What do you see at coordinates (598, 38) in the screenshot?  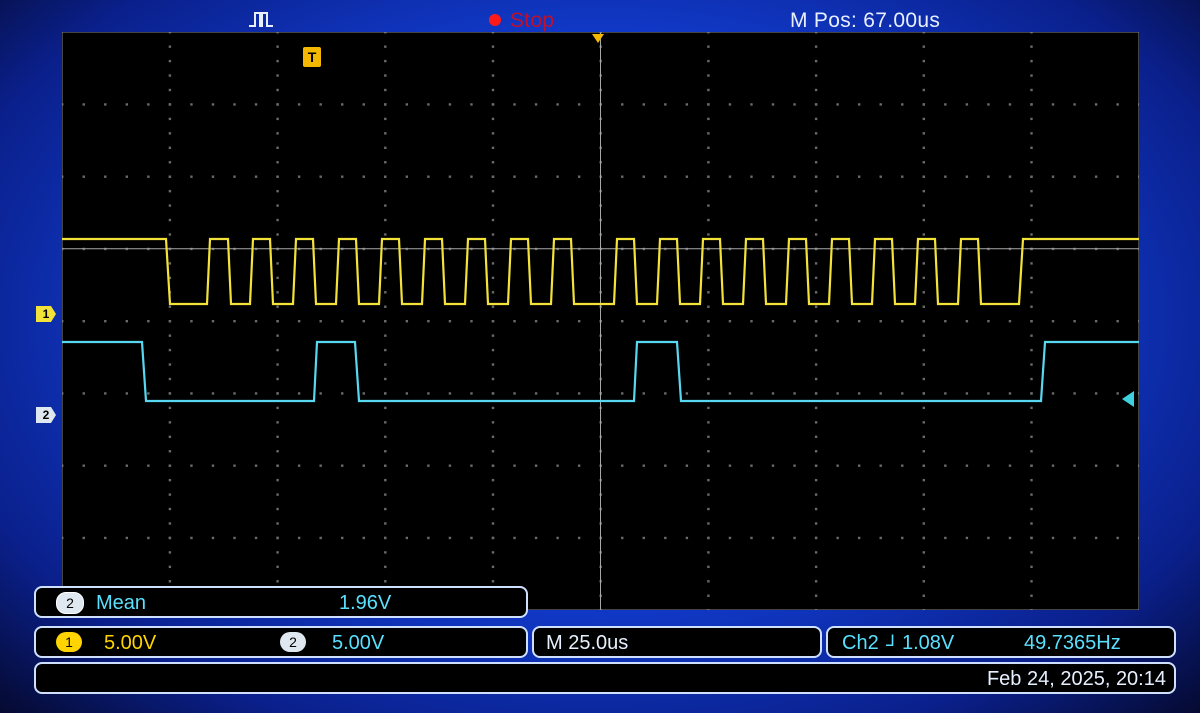 I see `trigger-position-marker` at bounding box center [598, 38].